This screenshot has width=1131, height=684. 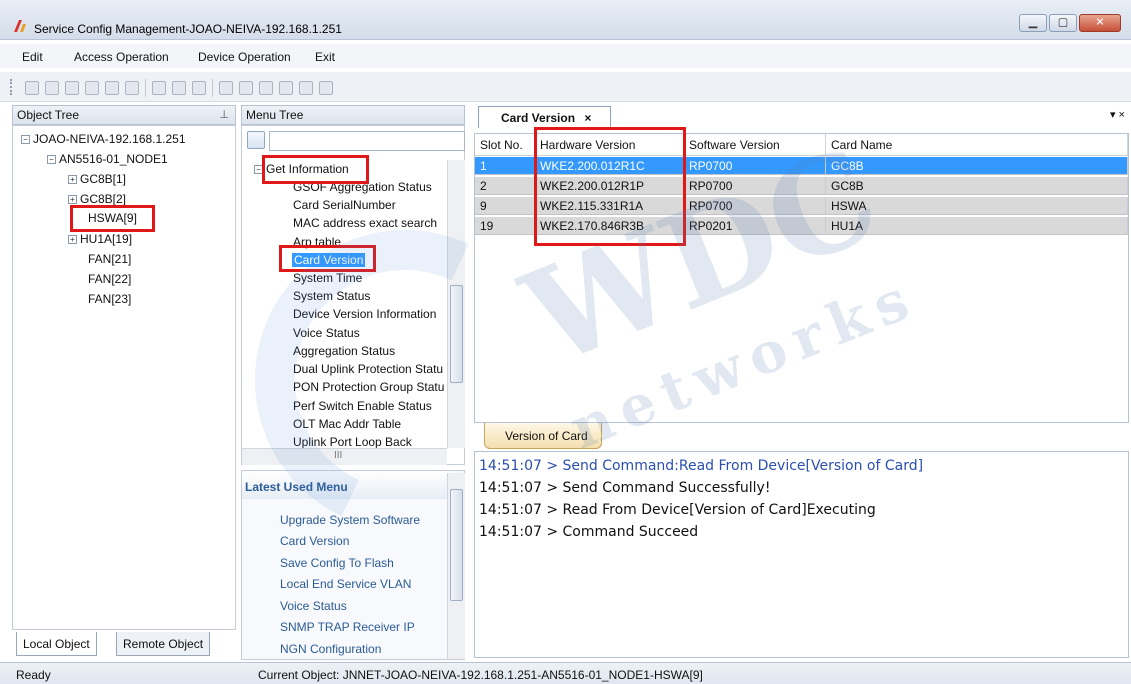 What do you see at coordinates (1100, 23) in the screenshot?
I see `close-button: ✕` at bounding box center [1100, 23].